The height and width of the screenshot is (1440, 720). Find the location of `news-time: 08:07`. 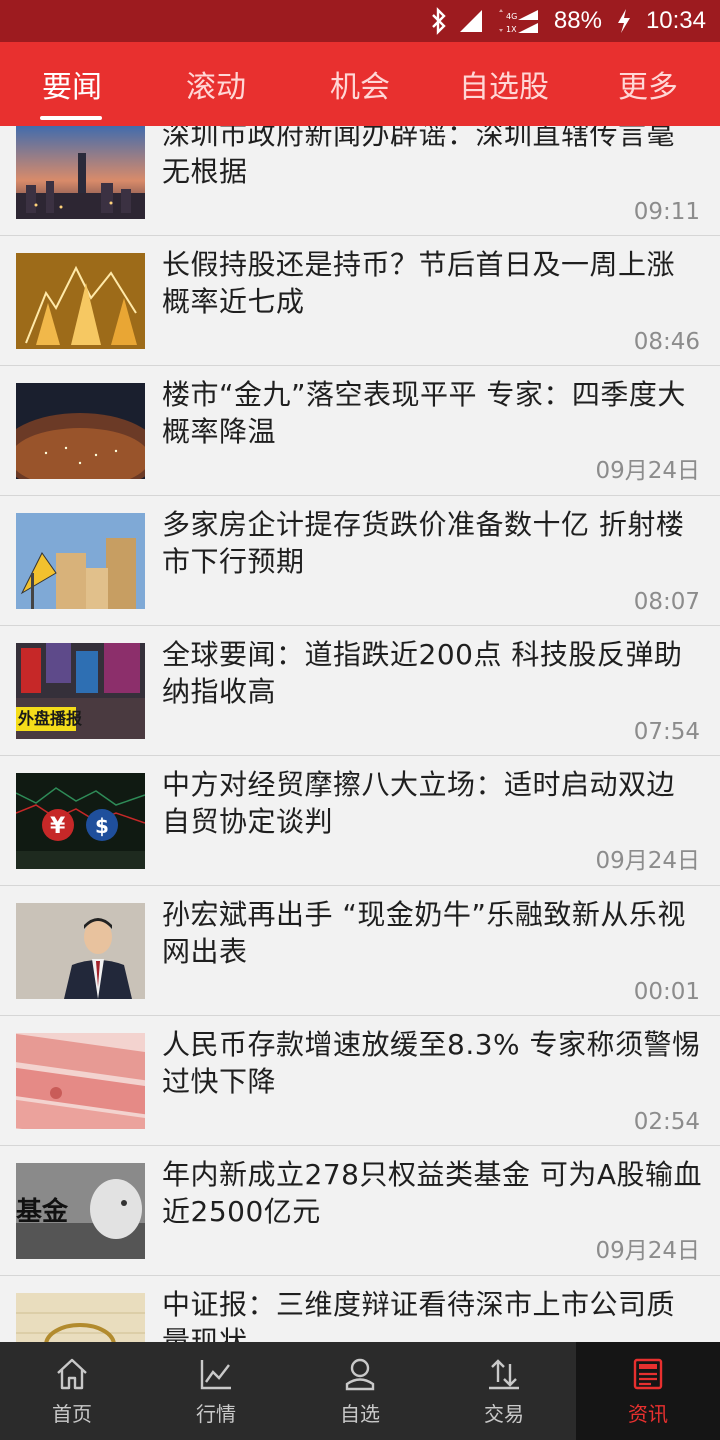

news-time: 08:07 is located at coordinates (666, 602).